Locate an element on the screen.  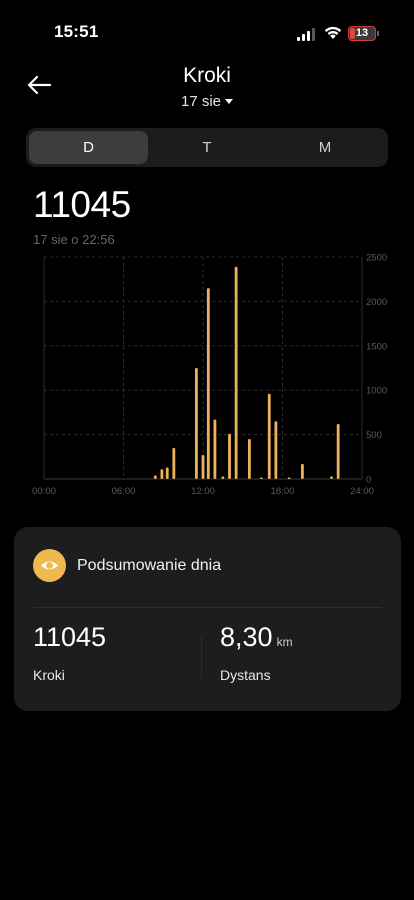
battery-tip is located at coordinates (378, 33).